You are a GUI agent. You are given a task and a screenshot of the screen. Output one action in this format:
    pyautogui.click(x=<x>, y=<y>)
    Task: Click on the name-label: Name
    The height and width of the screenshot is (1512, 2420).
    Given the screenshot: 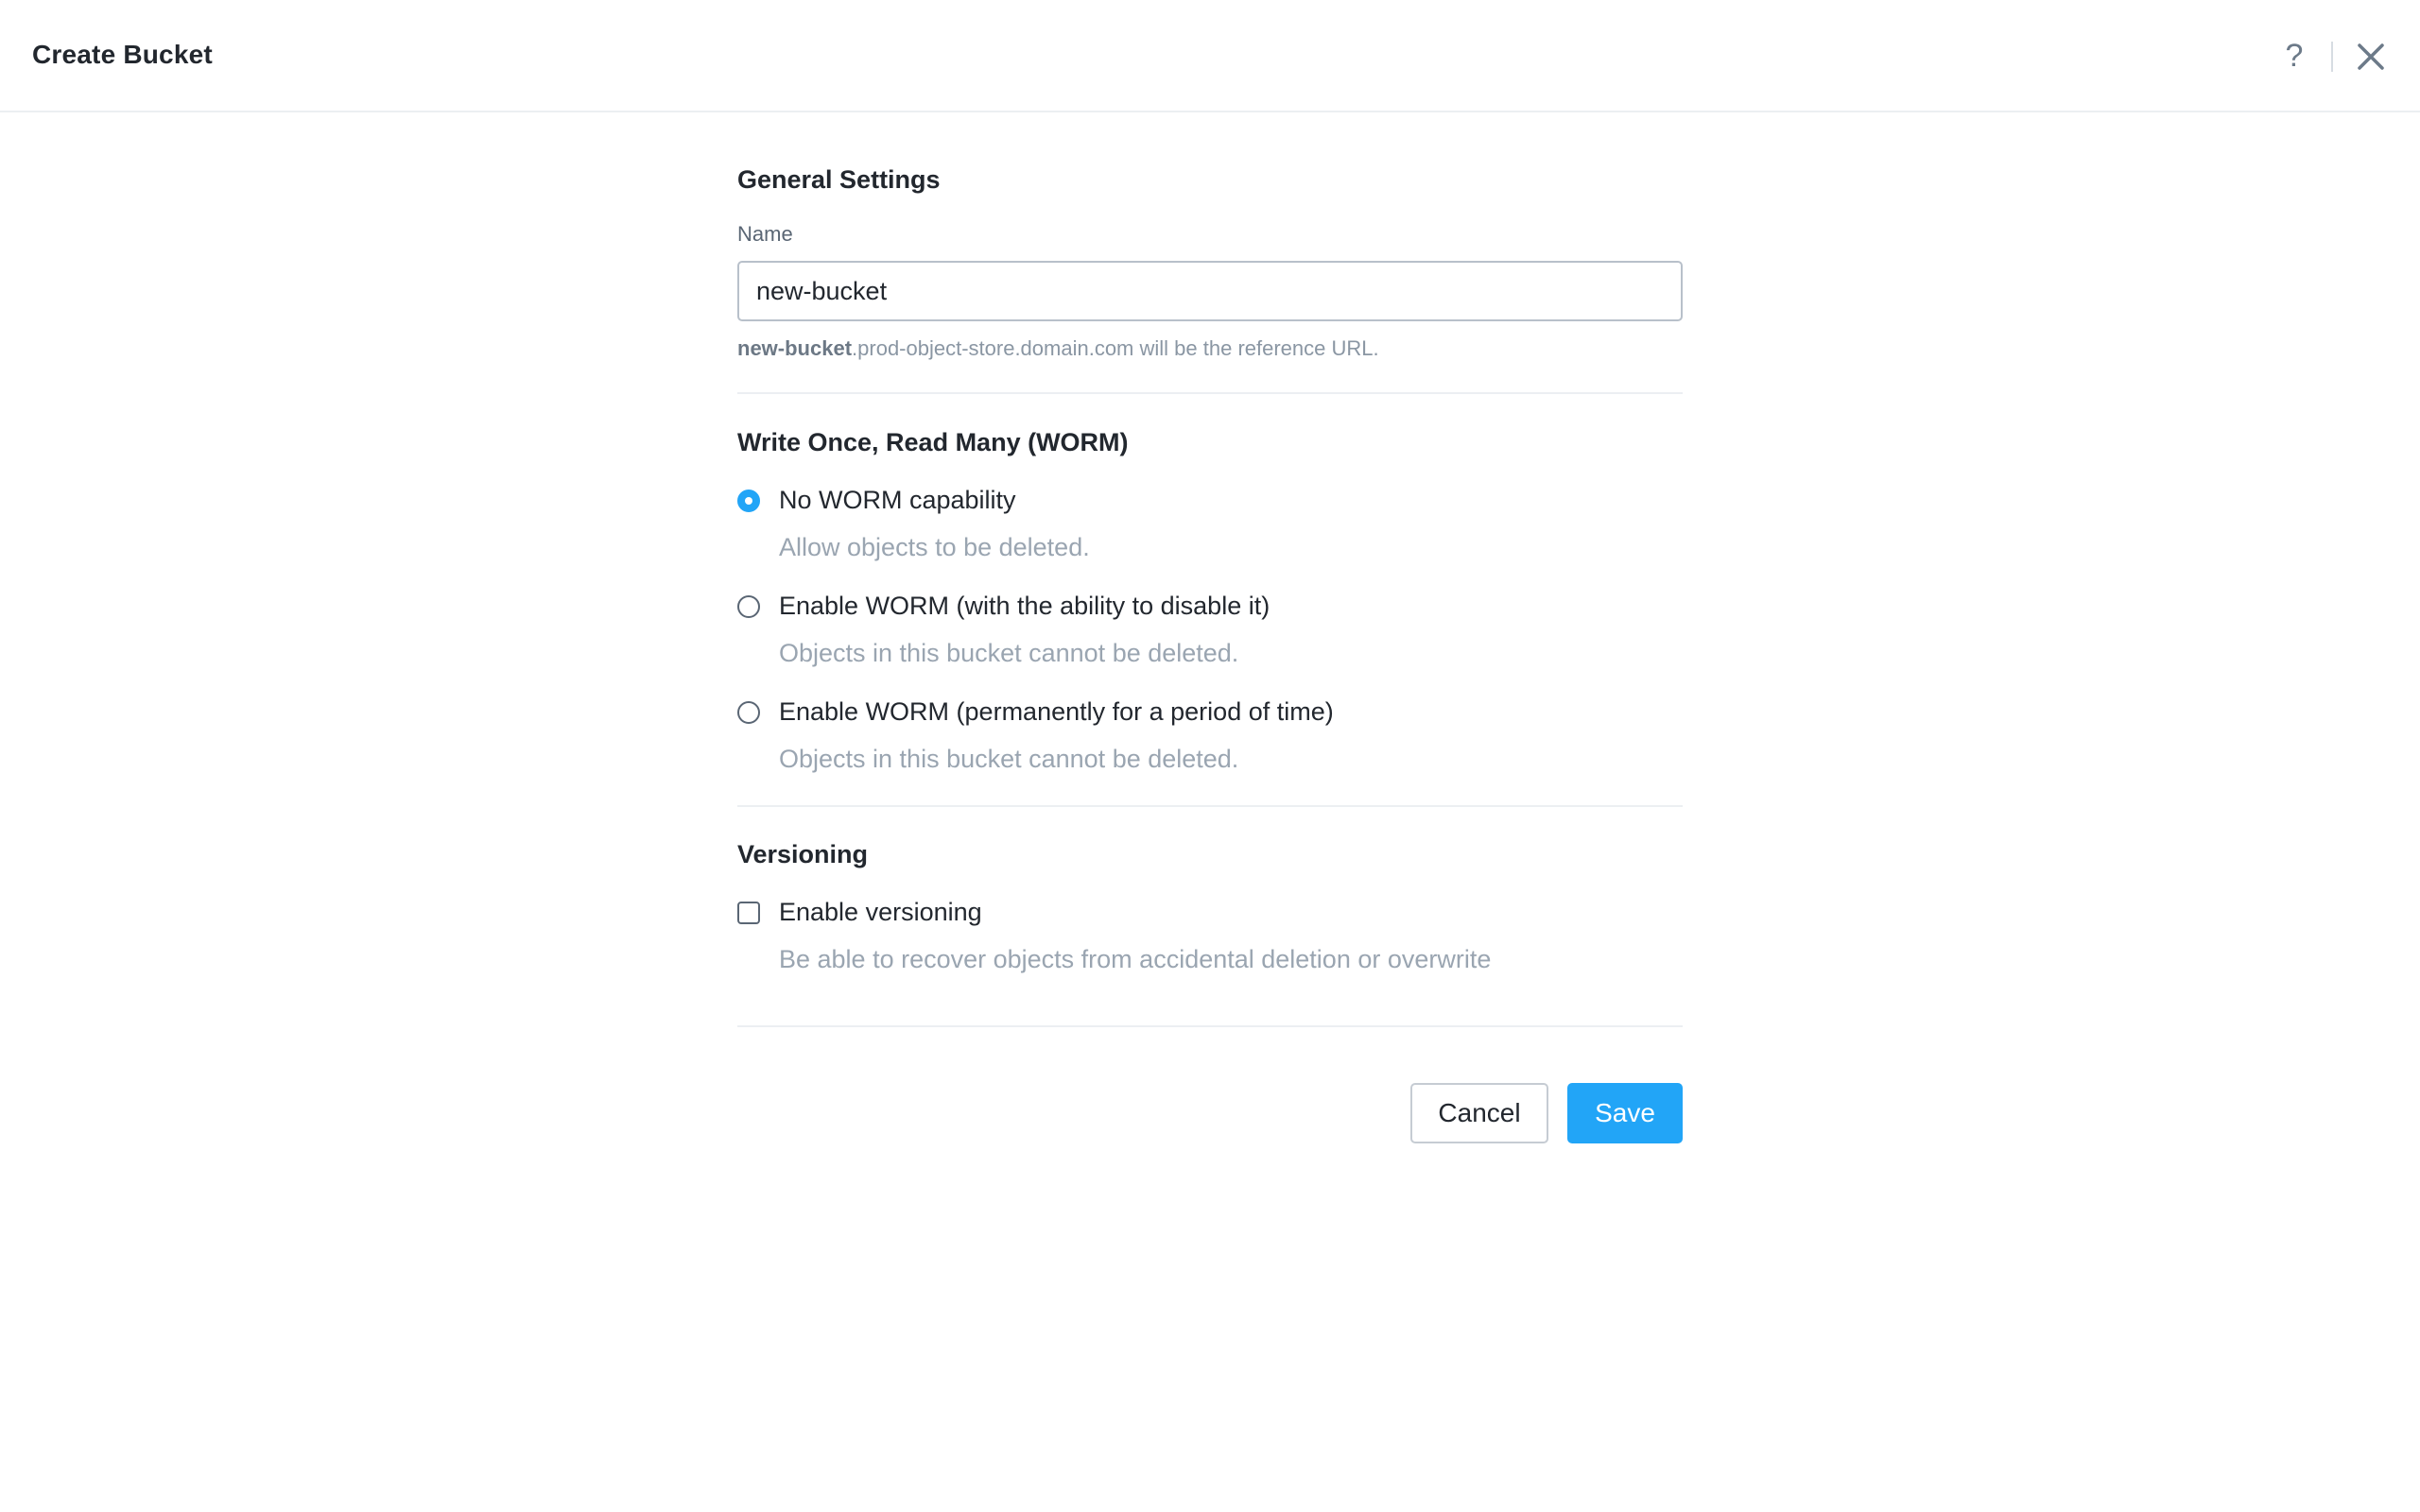 What is the action you would take?
    pyautogui.click(x=765, y=234)
    